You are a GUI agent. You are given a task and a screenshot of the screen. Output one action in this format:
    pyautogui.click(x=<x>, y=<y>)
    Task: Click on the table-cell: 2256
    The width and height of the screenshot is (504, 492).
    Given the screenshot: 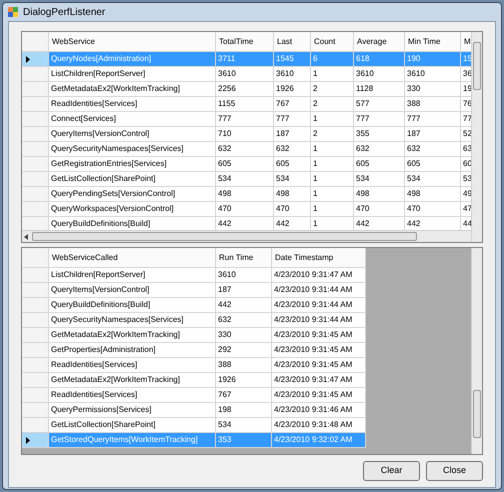 What is the action you would take?
    pyautogui.click(x=245, y=89)
    